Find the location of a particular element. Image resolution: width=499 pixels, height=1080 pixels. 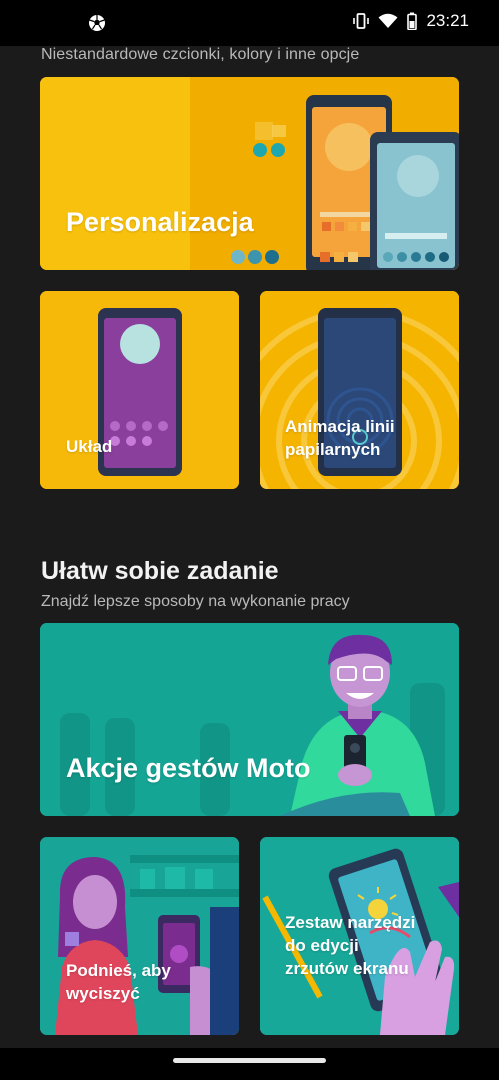

lift-to-silence-card: Podnieś, aby wyciszyć is located at coordinates (139, 936).